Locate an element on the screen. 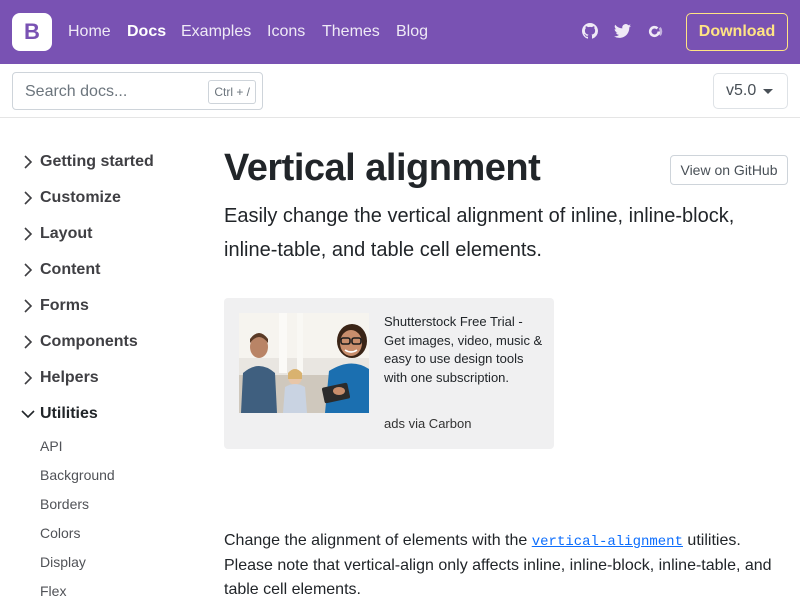 The height and width of the screenshot is (600, 800). search-input: Search docs... Ctrl + / is located at coordinates (137, 91).